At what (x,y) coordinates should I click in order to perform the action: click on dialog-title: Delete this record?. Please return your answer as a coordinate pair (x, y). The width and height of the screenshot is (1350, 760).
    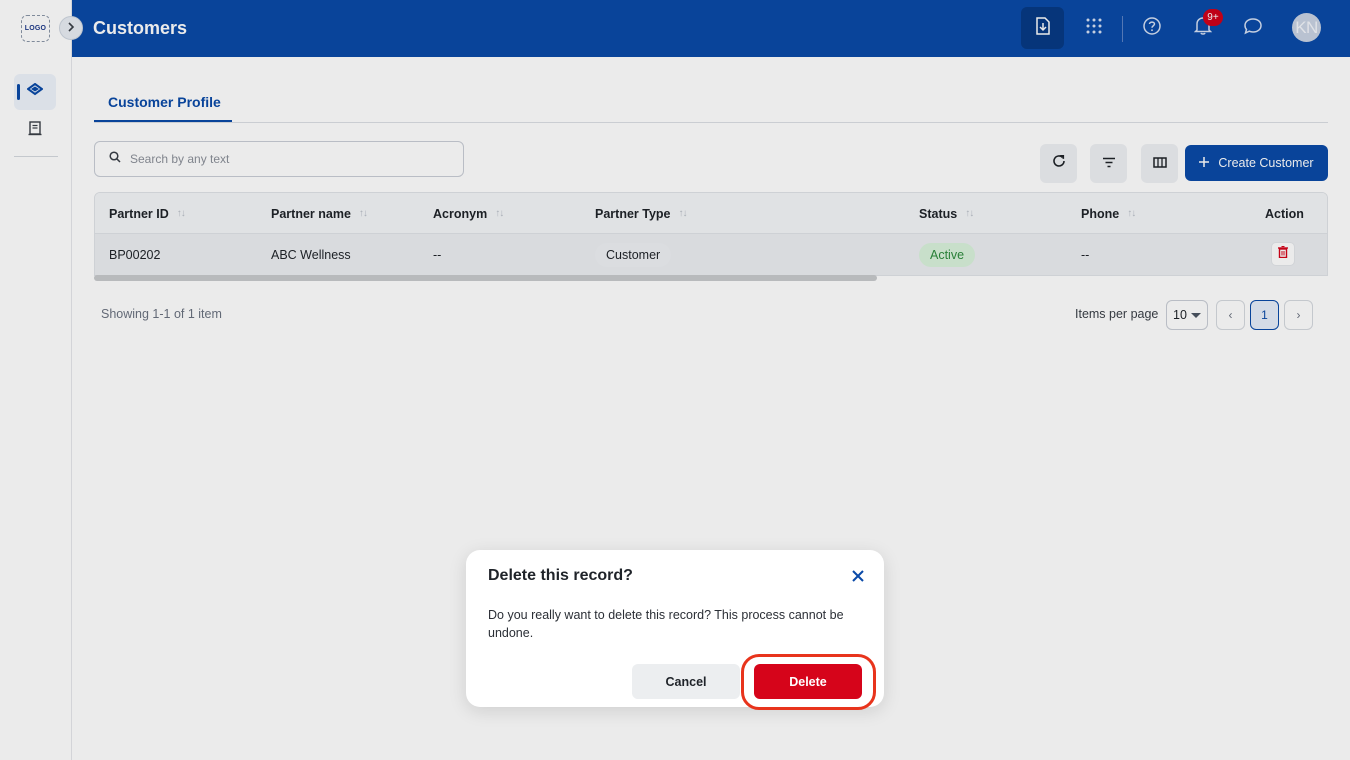
    Looking at the image, I should click on (560, 575).